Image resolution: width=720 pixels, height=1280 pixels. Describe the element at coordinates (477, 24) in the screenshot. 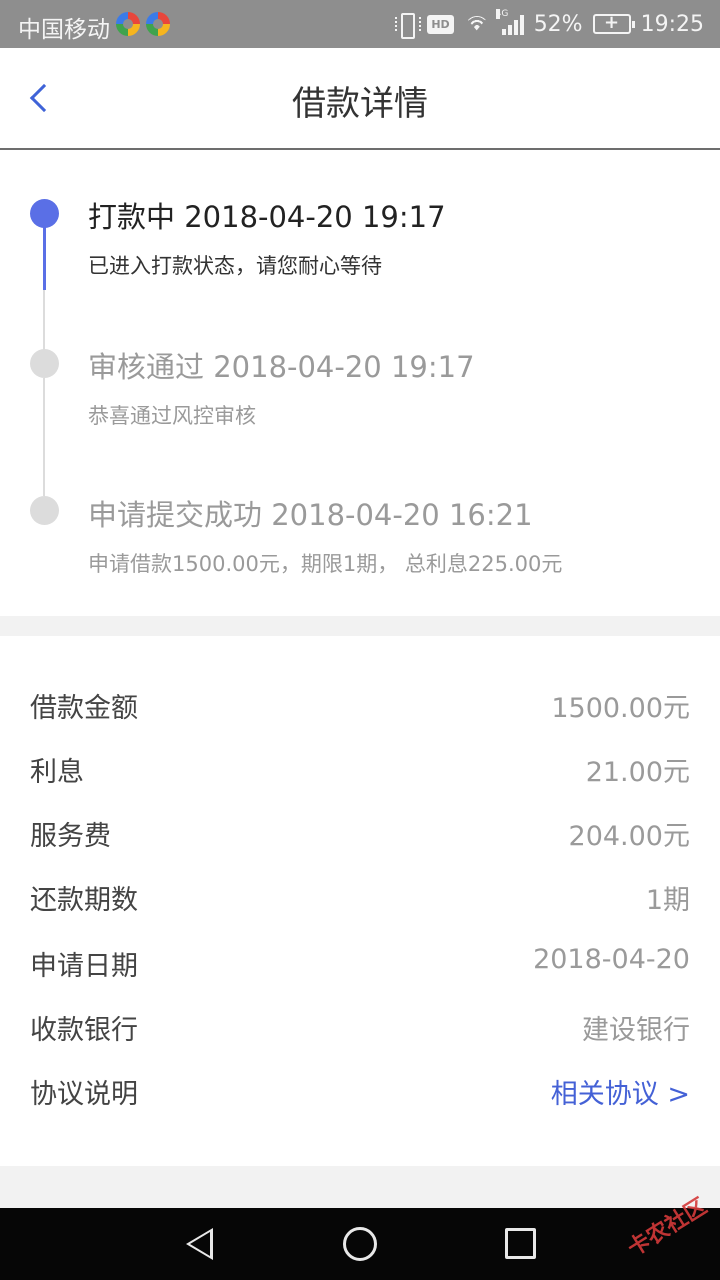

I see `wifi-icon` at that location.